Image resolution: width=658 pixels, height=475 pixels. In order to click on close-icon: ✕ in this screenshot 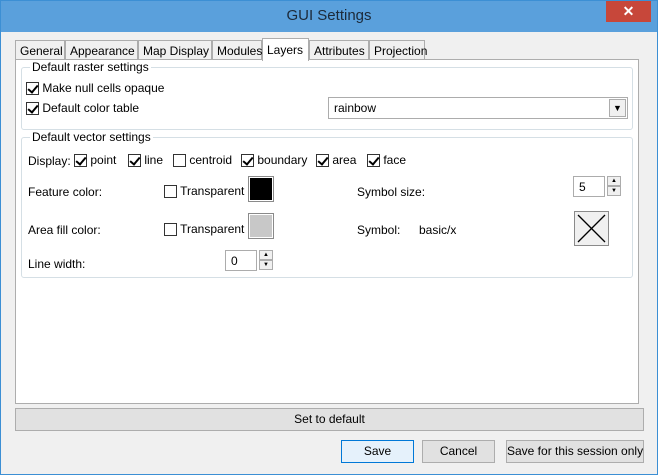, I will do `click(628, 11)`.